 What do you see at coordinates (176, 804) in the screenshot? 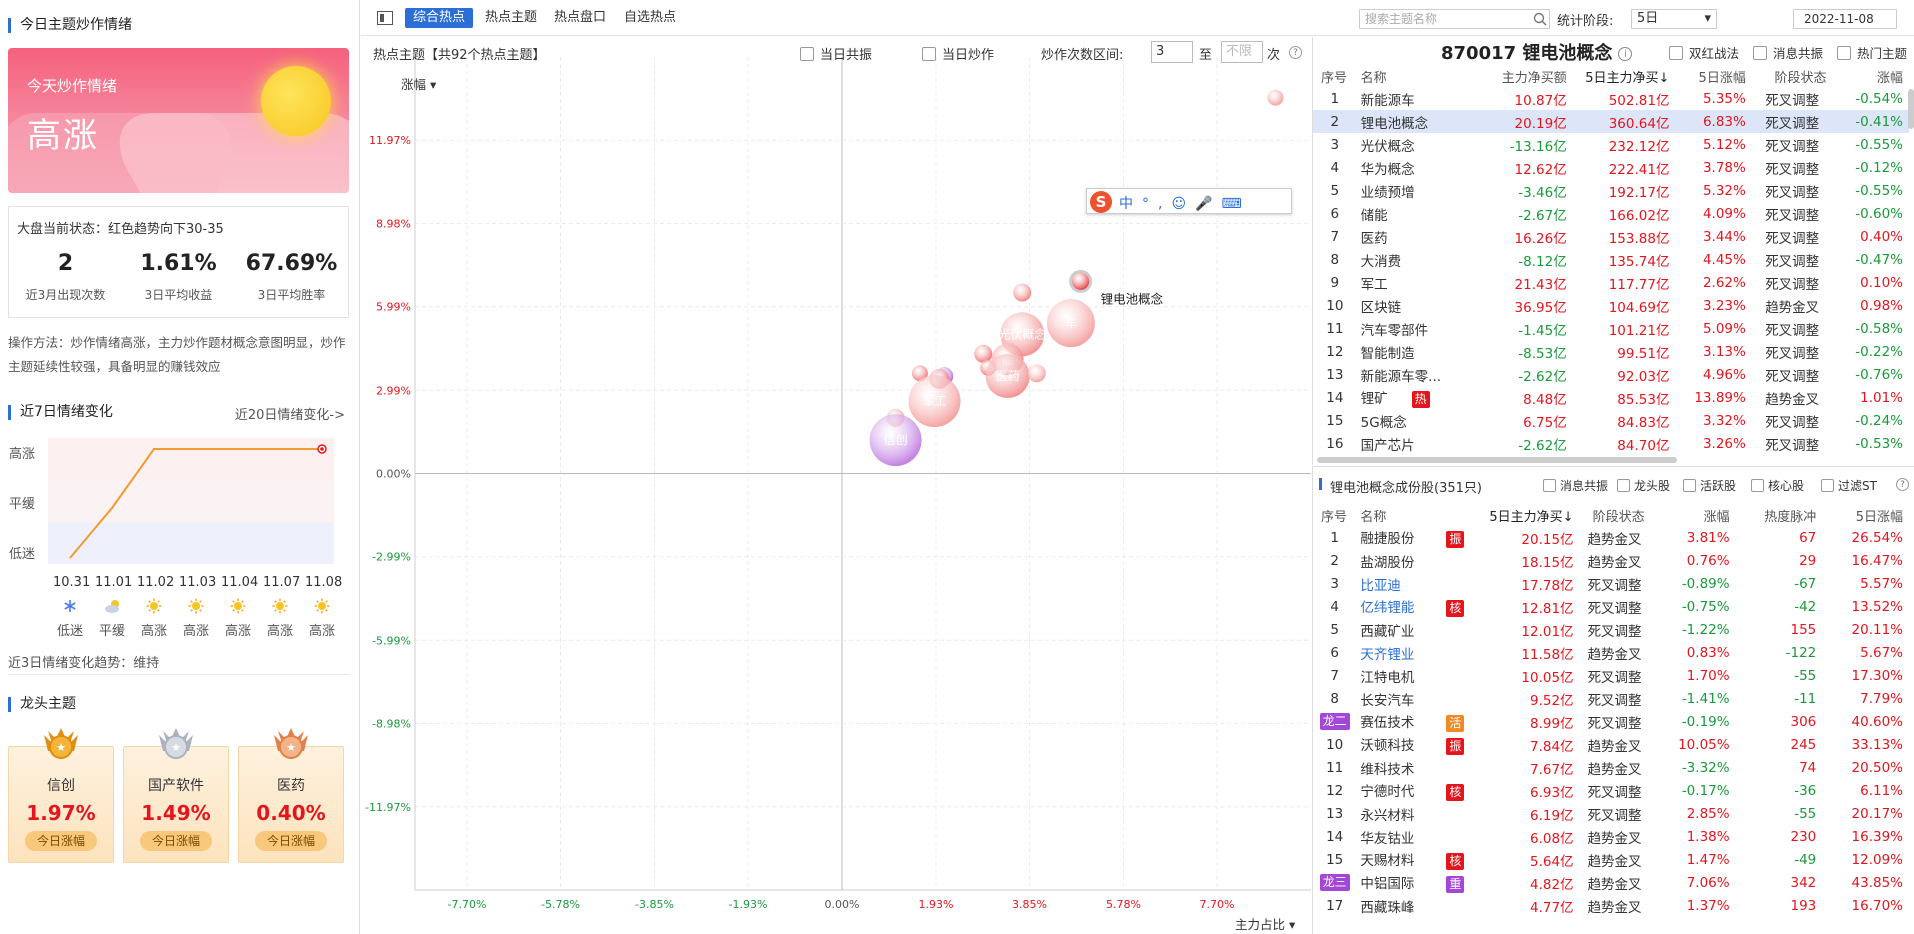
I see `leader-card: 国产软件 1.49% 今日涨幅` at bounding box center [176, 804].